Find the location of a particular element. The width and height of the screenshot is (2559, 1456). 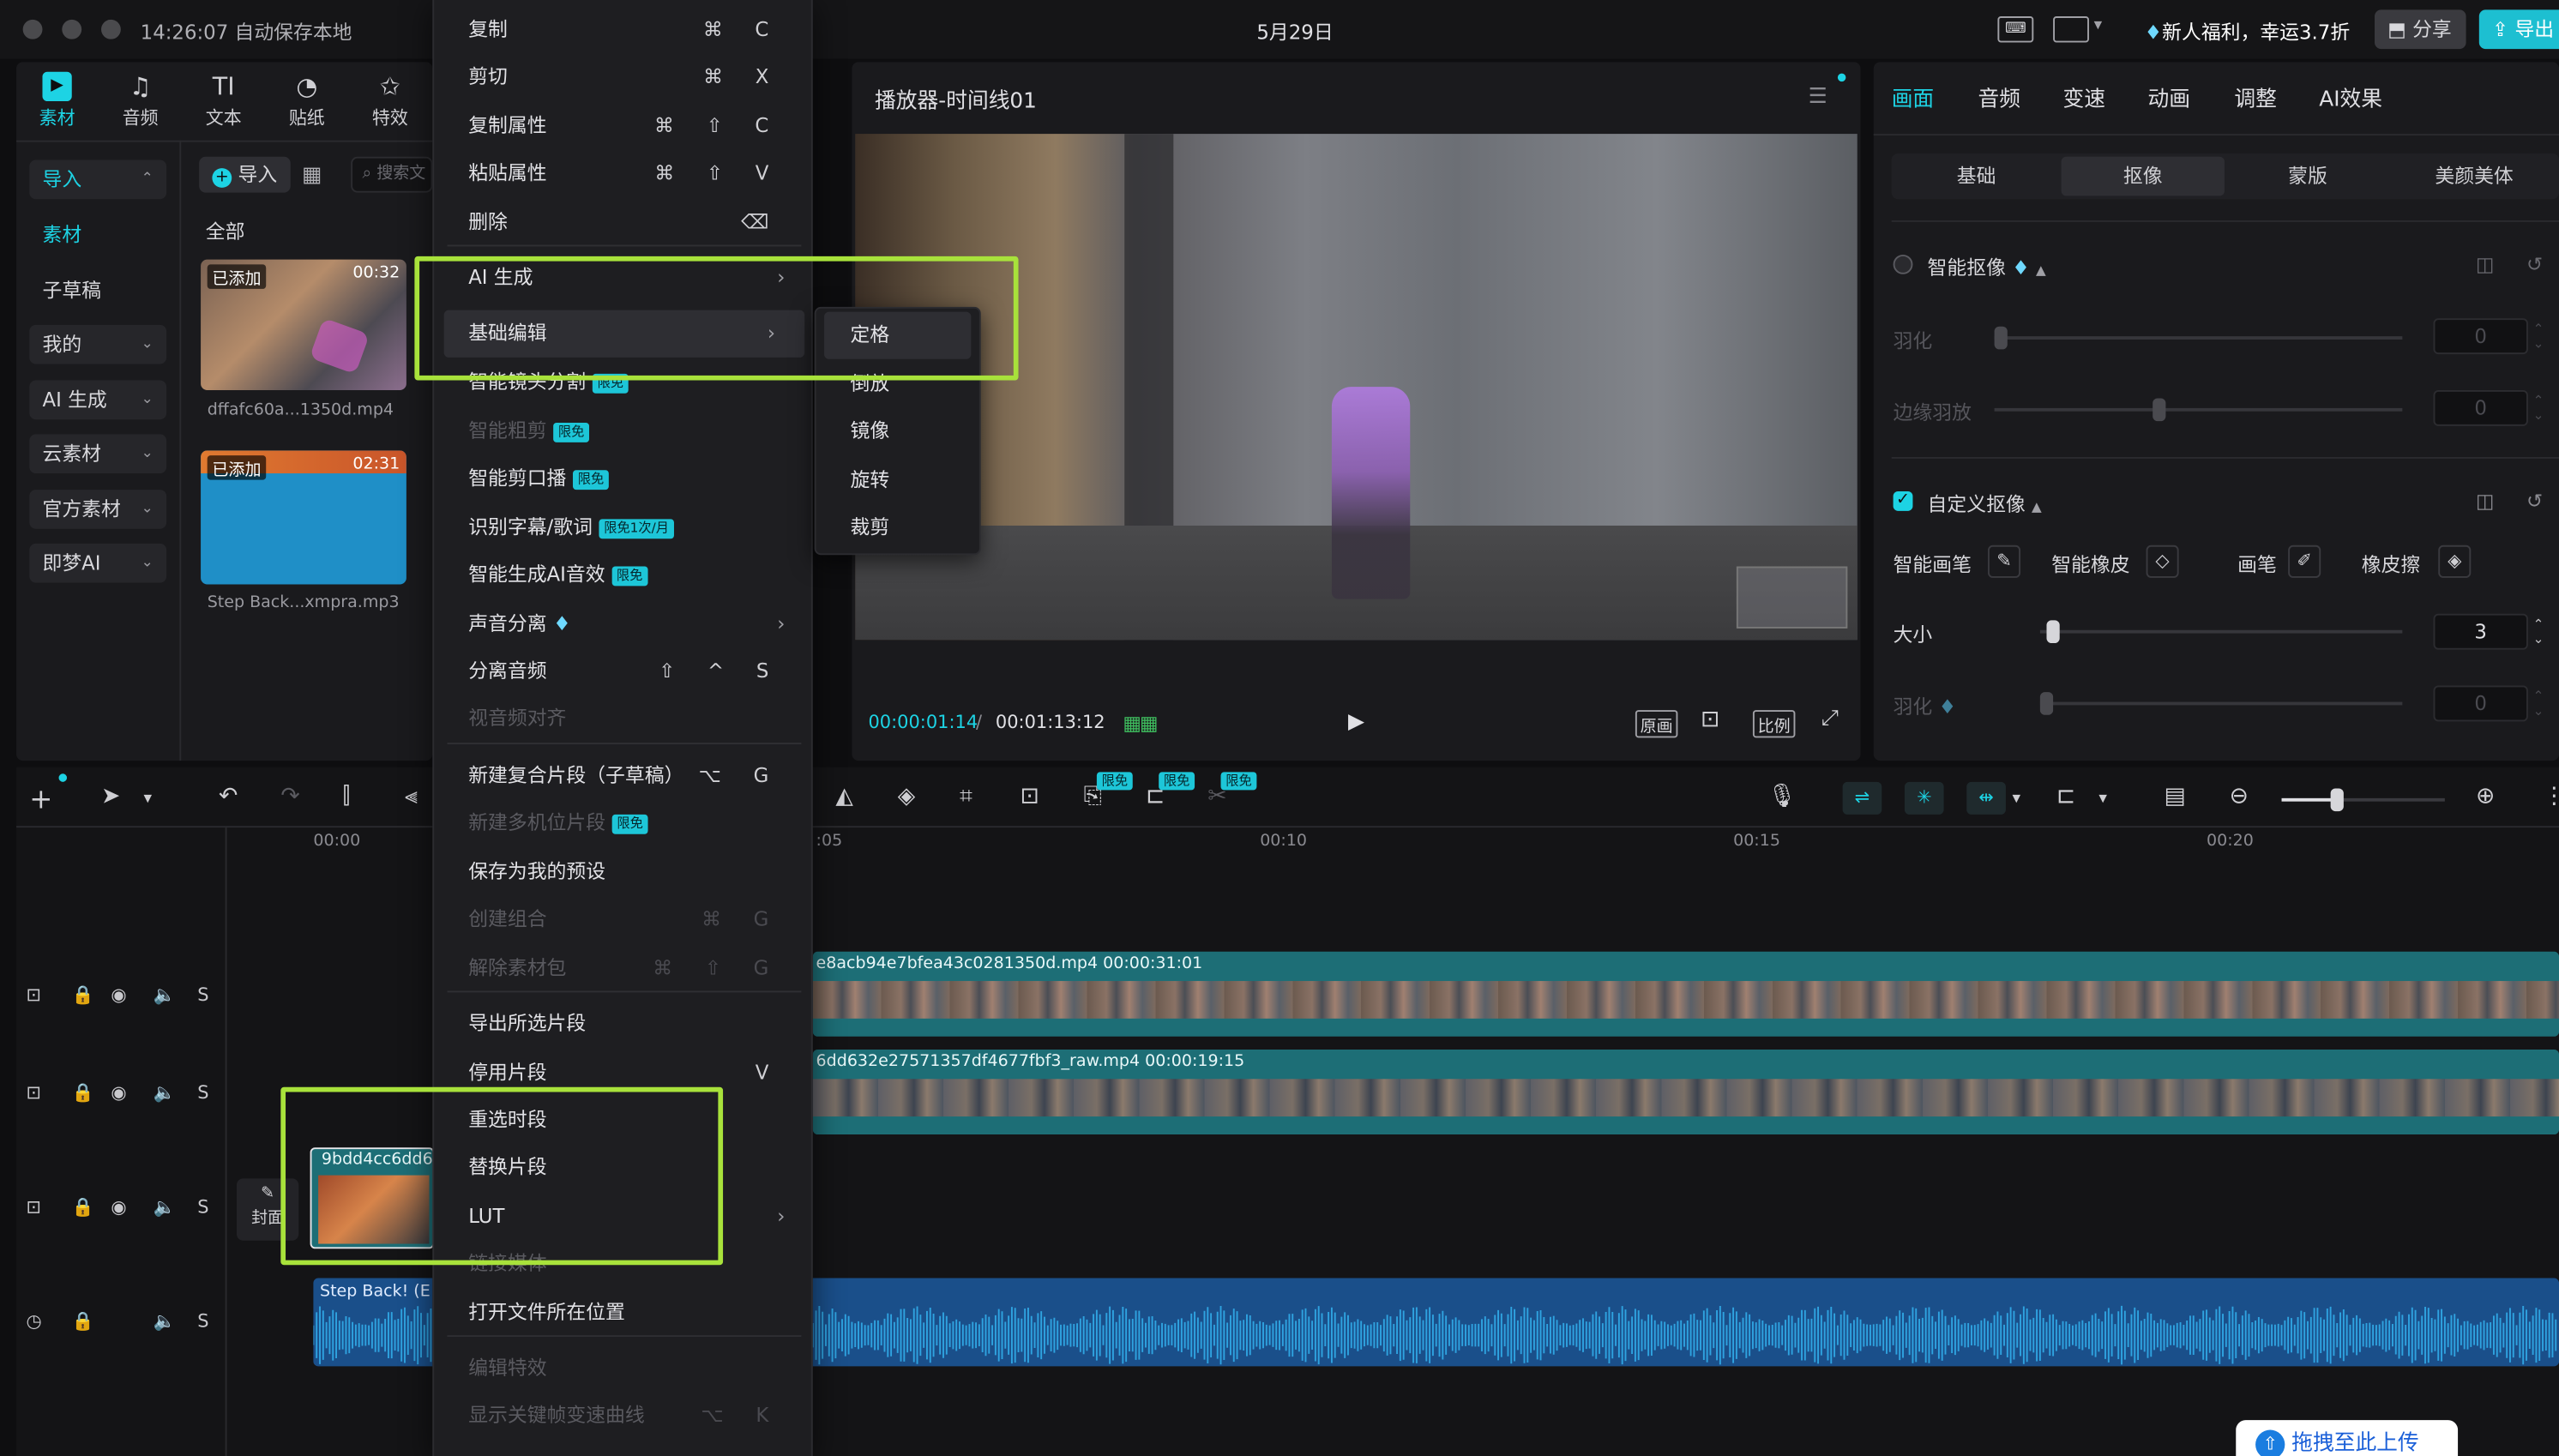

tab-adjust: 调整 is located at coordinates (2255, 97).